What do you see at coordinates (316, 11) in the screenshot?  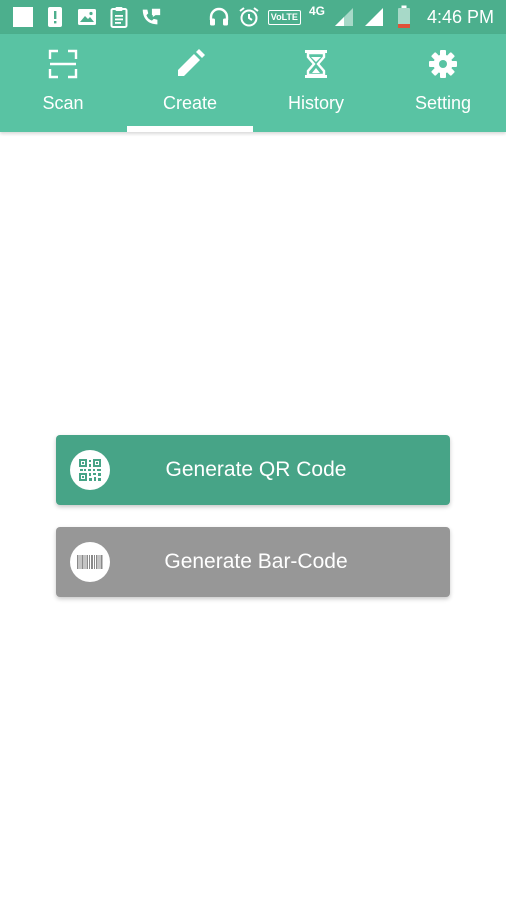 I see `network-type-label: 4G` at bounding box center [316, 11].